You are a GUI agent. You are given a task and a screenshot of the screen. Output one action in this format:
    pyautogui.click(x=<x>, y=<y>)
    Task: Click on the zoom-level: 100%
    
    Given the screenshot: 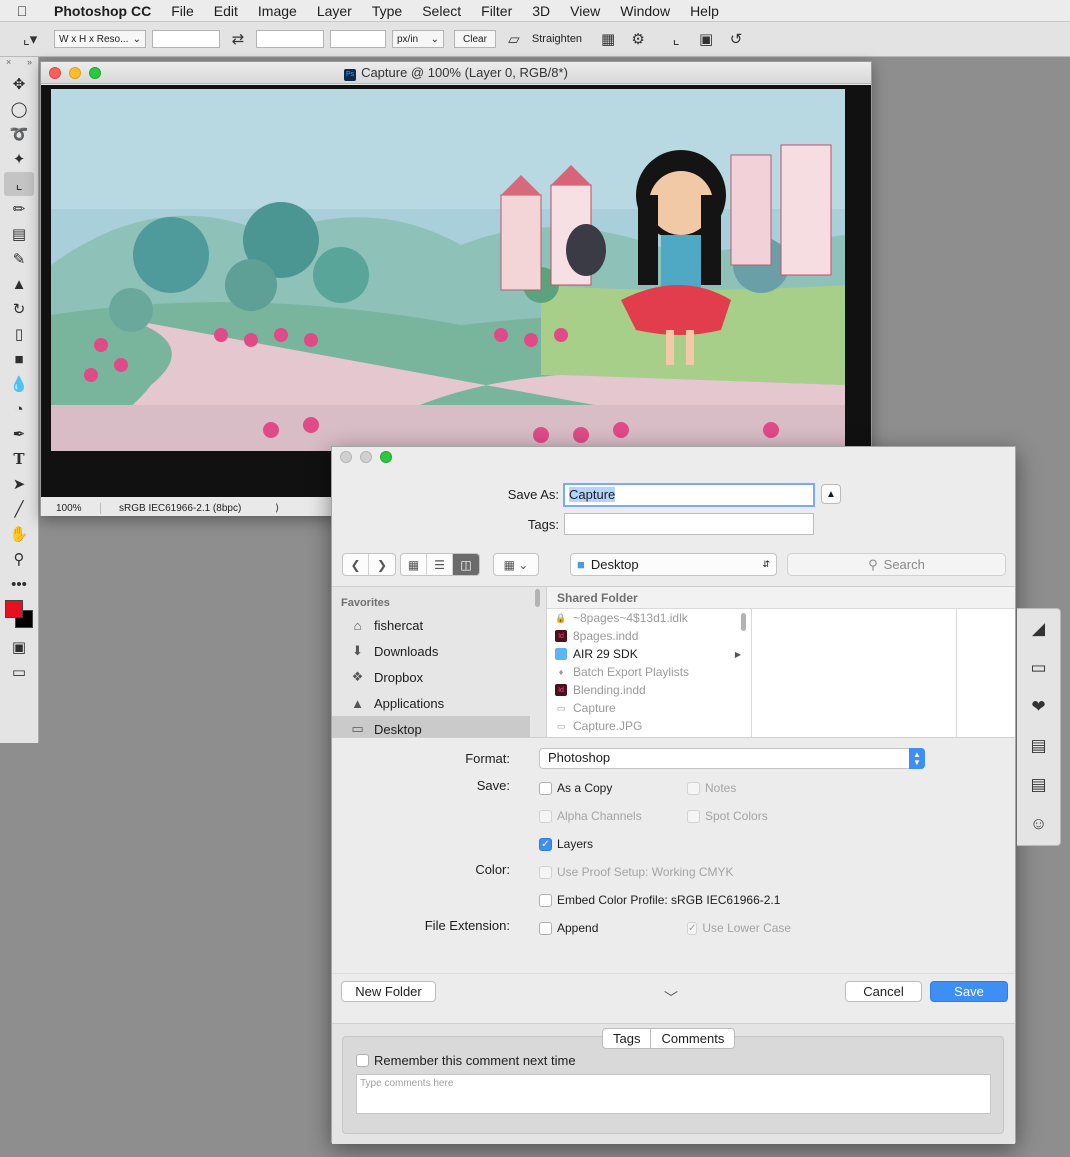 What is the action you would take?
    pyautogui.click(x=71, y=508)
    